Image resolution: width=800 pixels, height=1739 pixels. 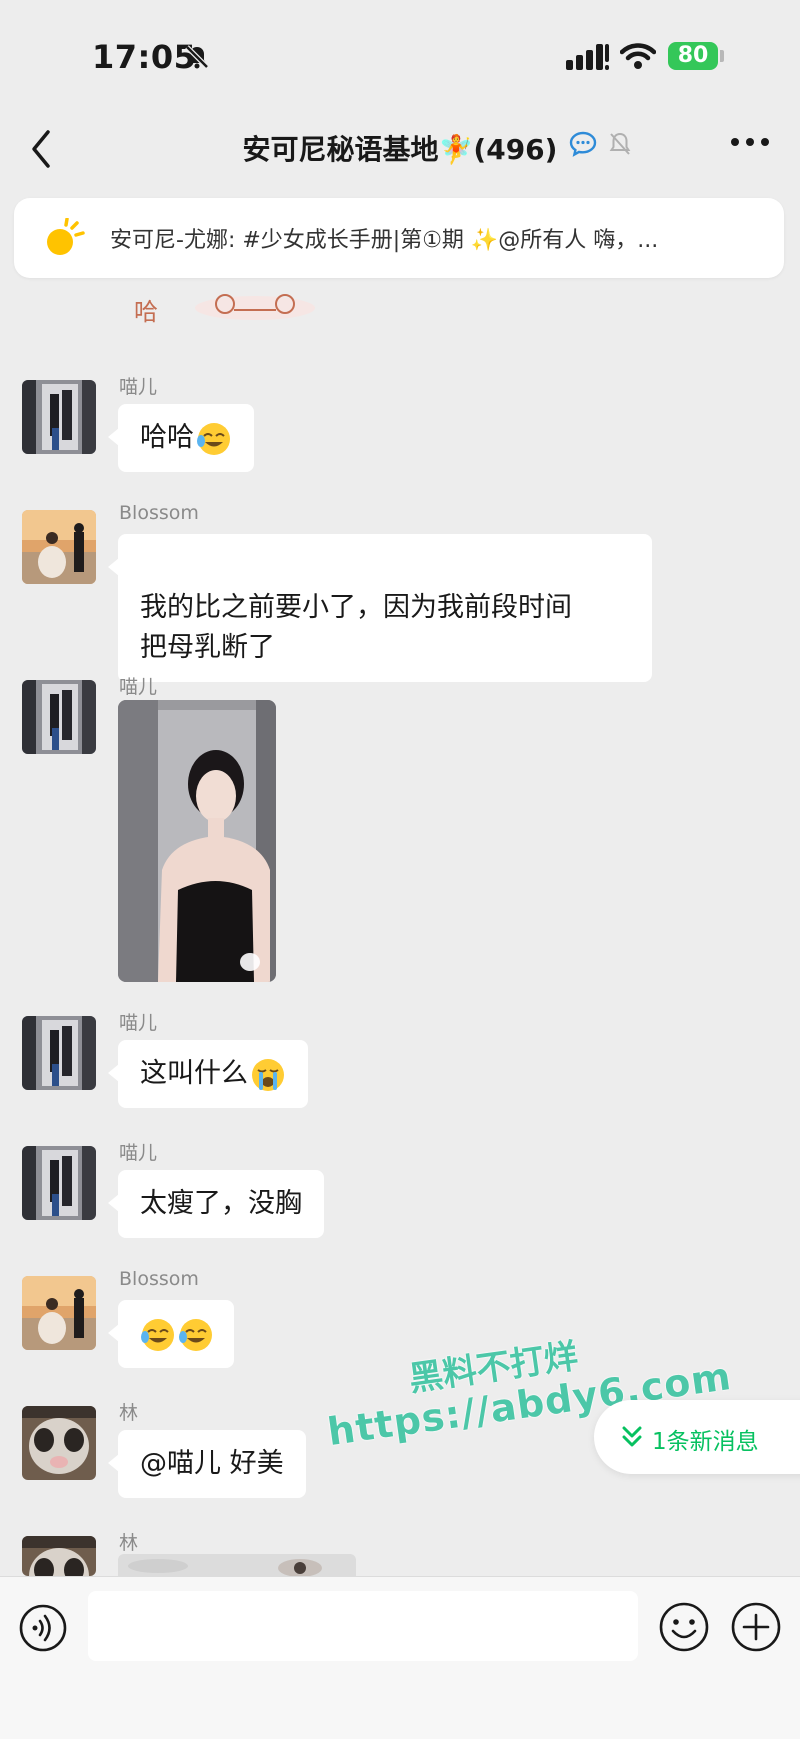 What do you see at coordinates (756, 1627) in the screenshot?
I see `plus-icon` at bounding box center [756, 1627].